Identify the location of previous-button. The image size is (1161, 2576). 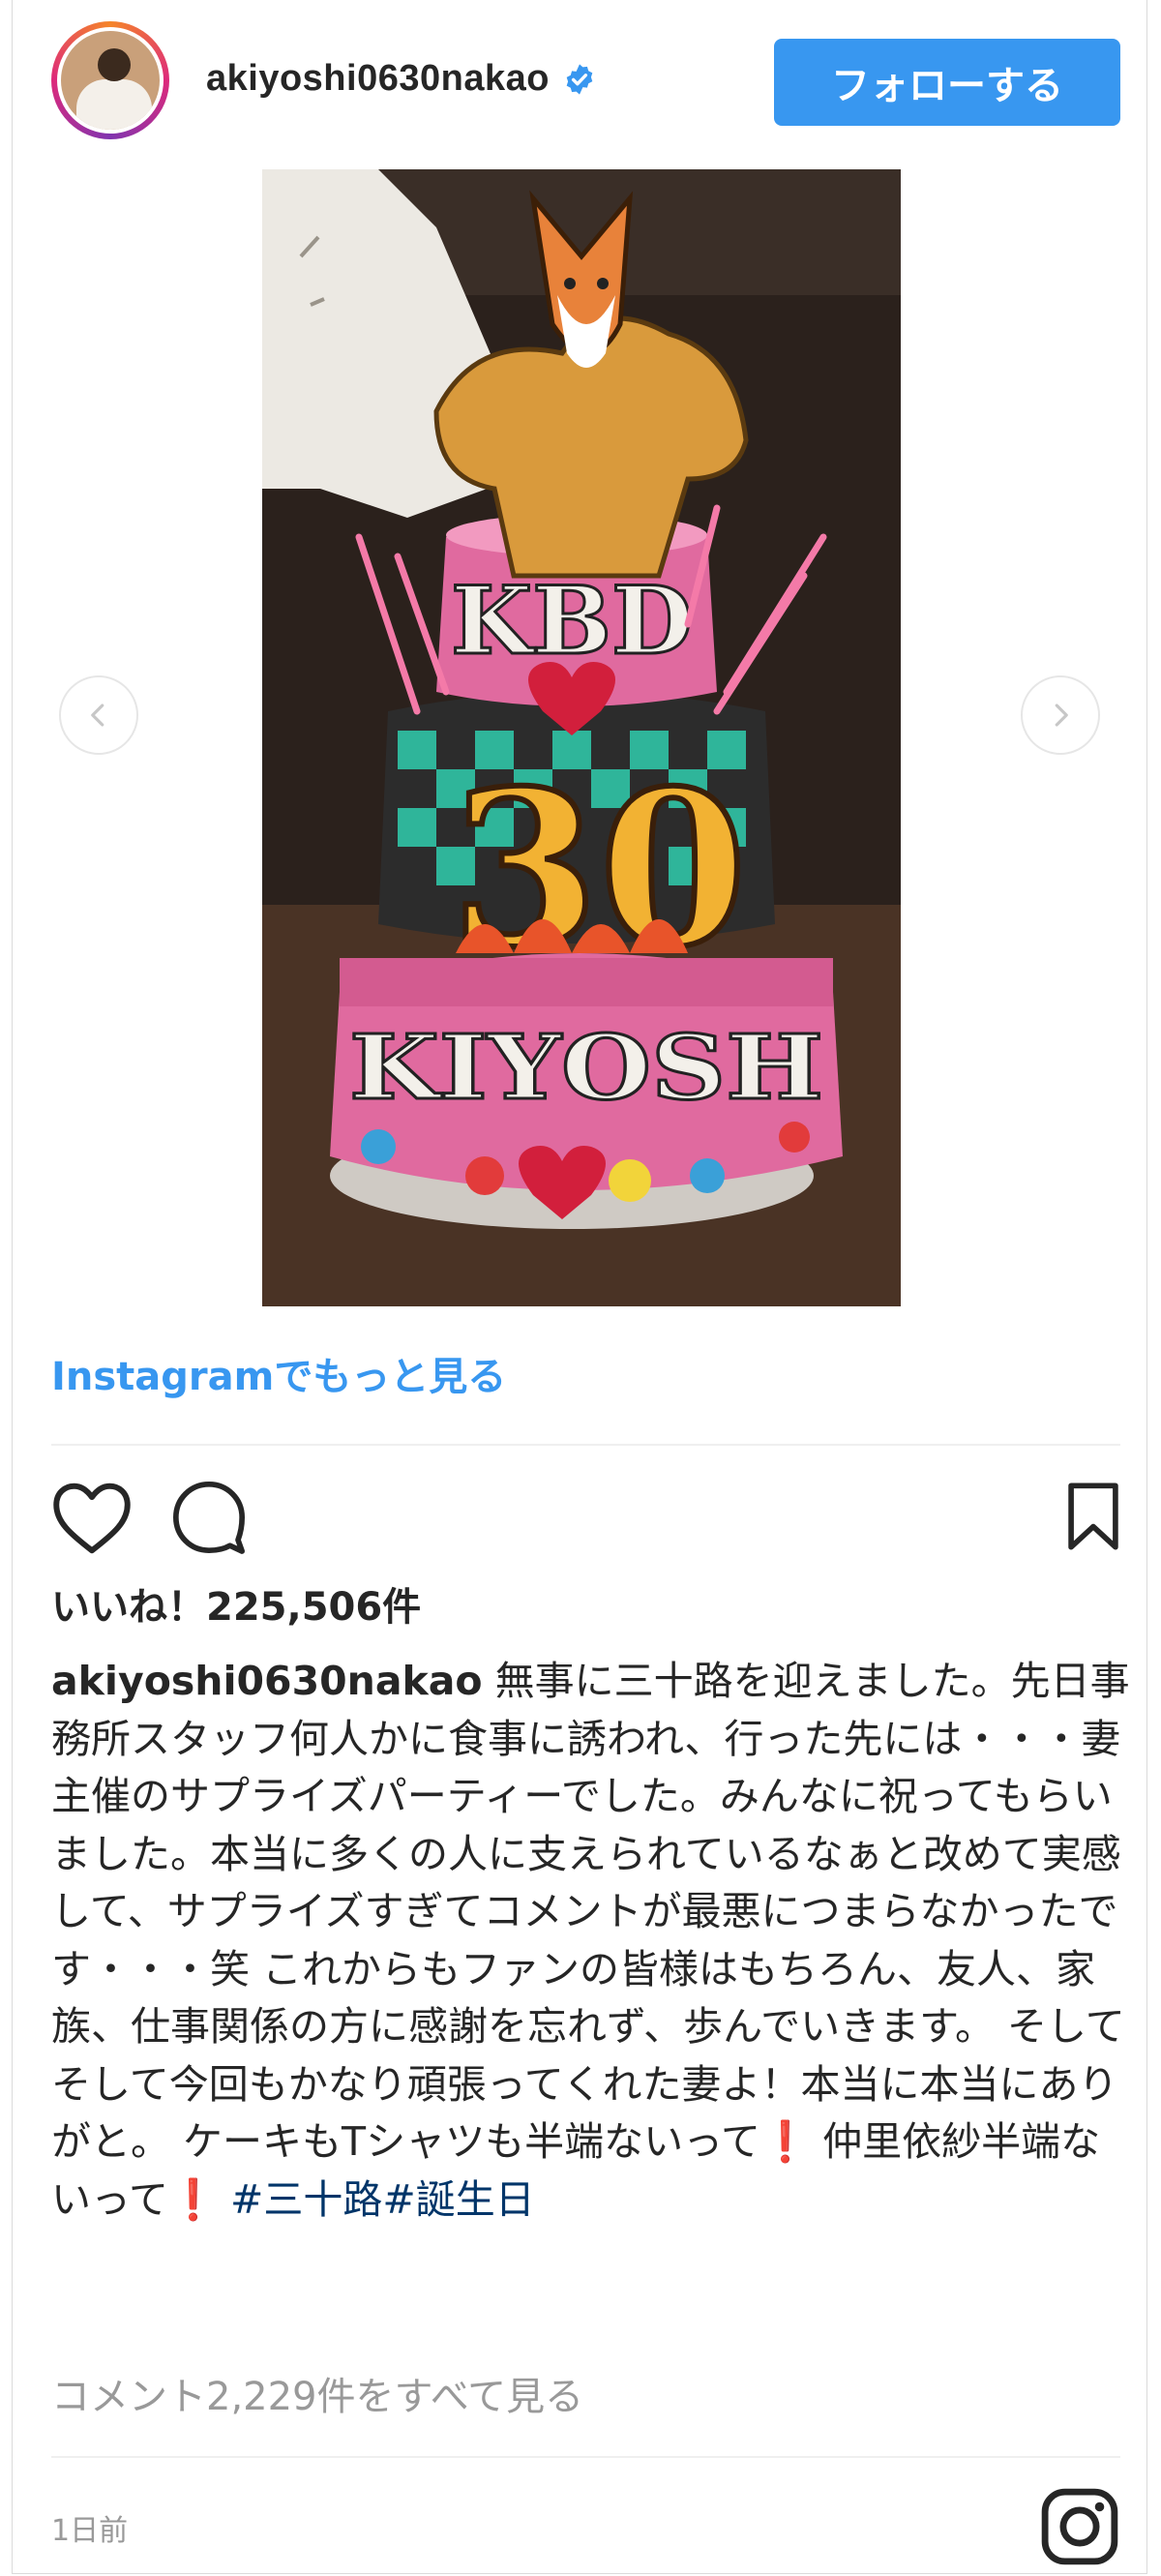
(98, 715).